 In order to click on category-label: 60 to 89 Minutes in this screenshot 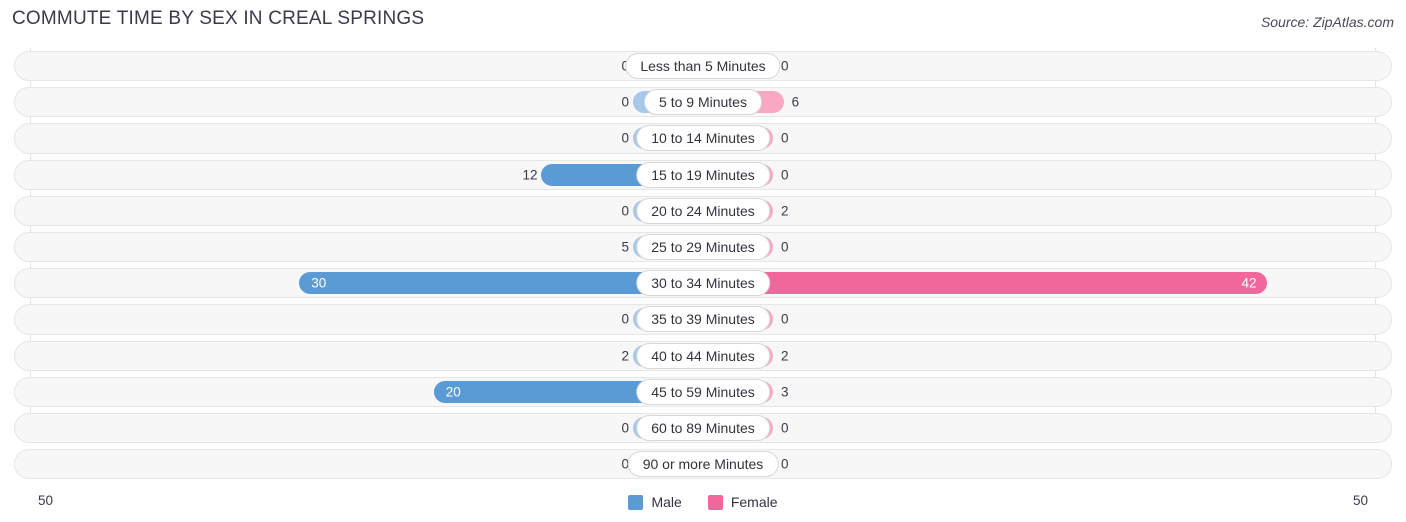, I will do `click(703, 427)`.